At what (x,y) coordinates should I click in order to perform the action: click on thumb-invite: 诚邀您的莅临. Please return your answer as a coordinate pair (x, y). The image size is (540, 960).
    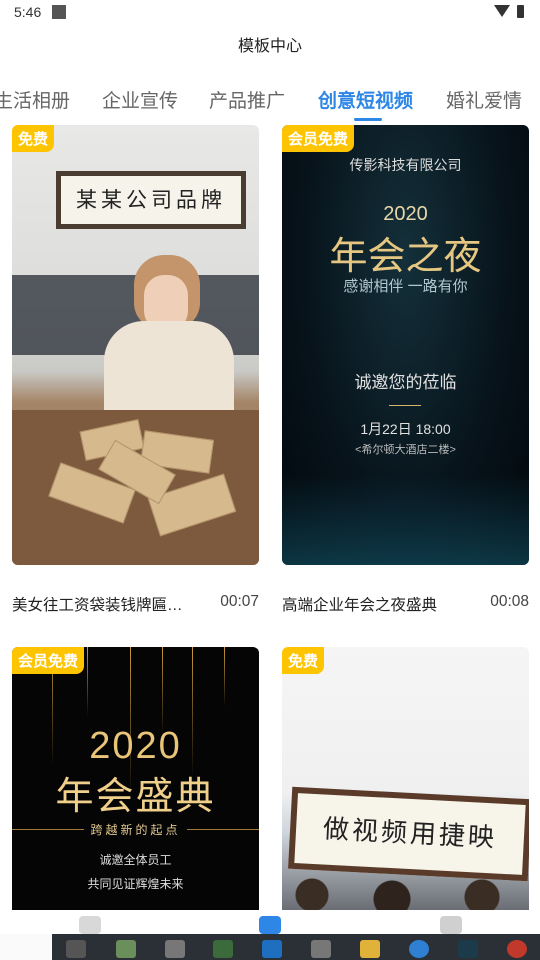
    Looking at the image, I should click on (405, 382).